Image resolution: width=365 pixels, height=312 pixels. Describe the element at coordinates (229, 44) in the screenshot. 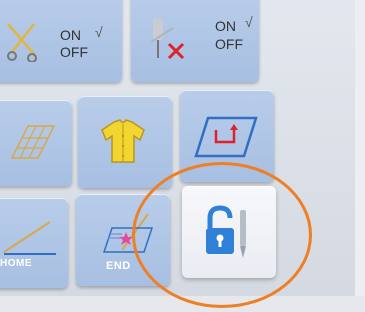

I see `needle-off-label: OFF` at that location.